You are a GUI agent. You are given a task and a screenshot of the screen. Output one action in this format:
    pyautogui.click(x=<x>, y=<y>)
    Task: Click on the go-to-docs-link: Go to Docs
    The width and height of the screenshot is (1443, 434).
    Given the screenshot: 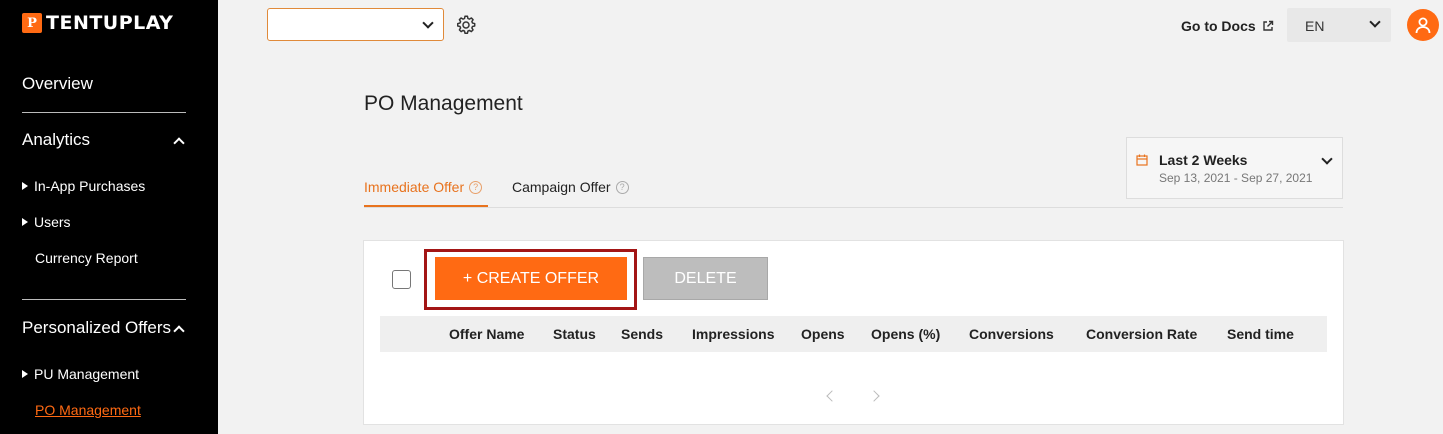 What is the action you would take?
    pyautogui.click(x=1227, y=26)
    